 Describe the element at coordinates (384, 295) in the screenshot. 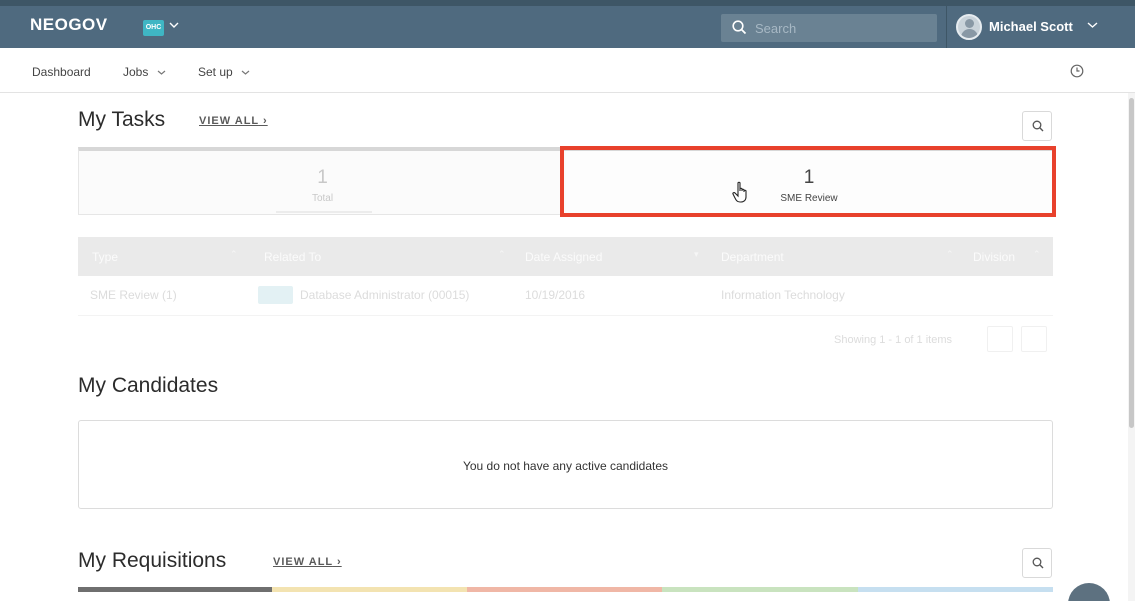

I see `cell-related-to: Database Administrator (00015)` at that location.